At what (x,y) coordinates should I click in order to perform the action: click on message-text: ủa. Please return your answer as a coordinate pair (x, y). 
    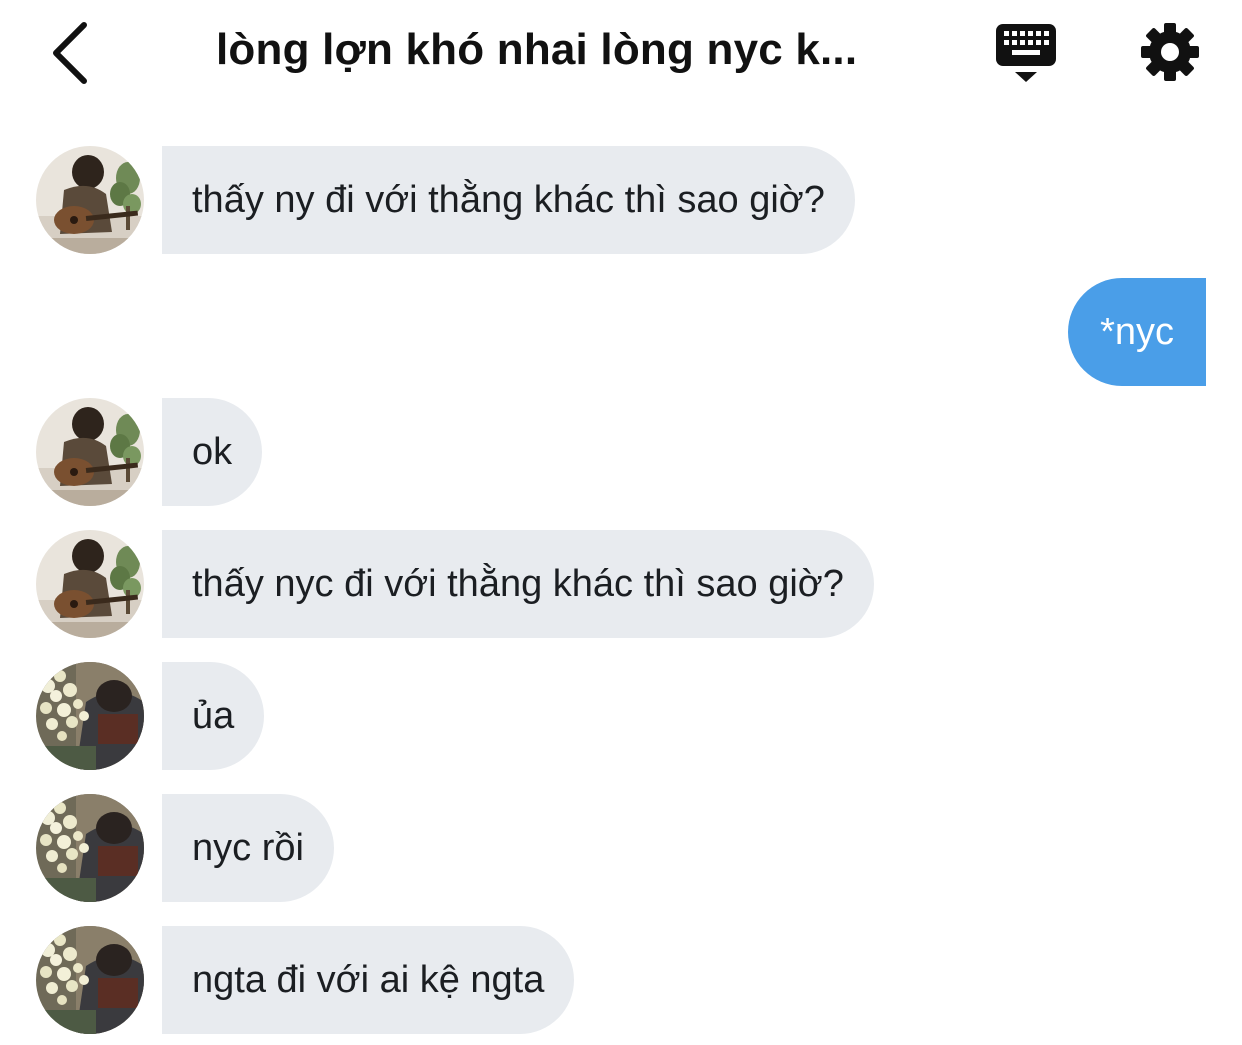
    Looking at the image, I should click on (213, 715).